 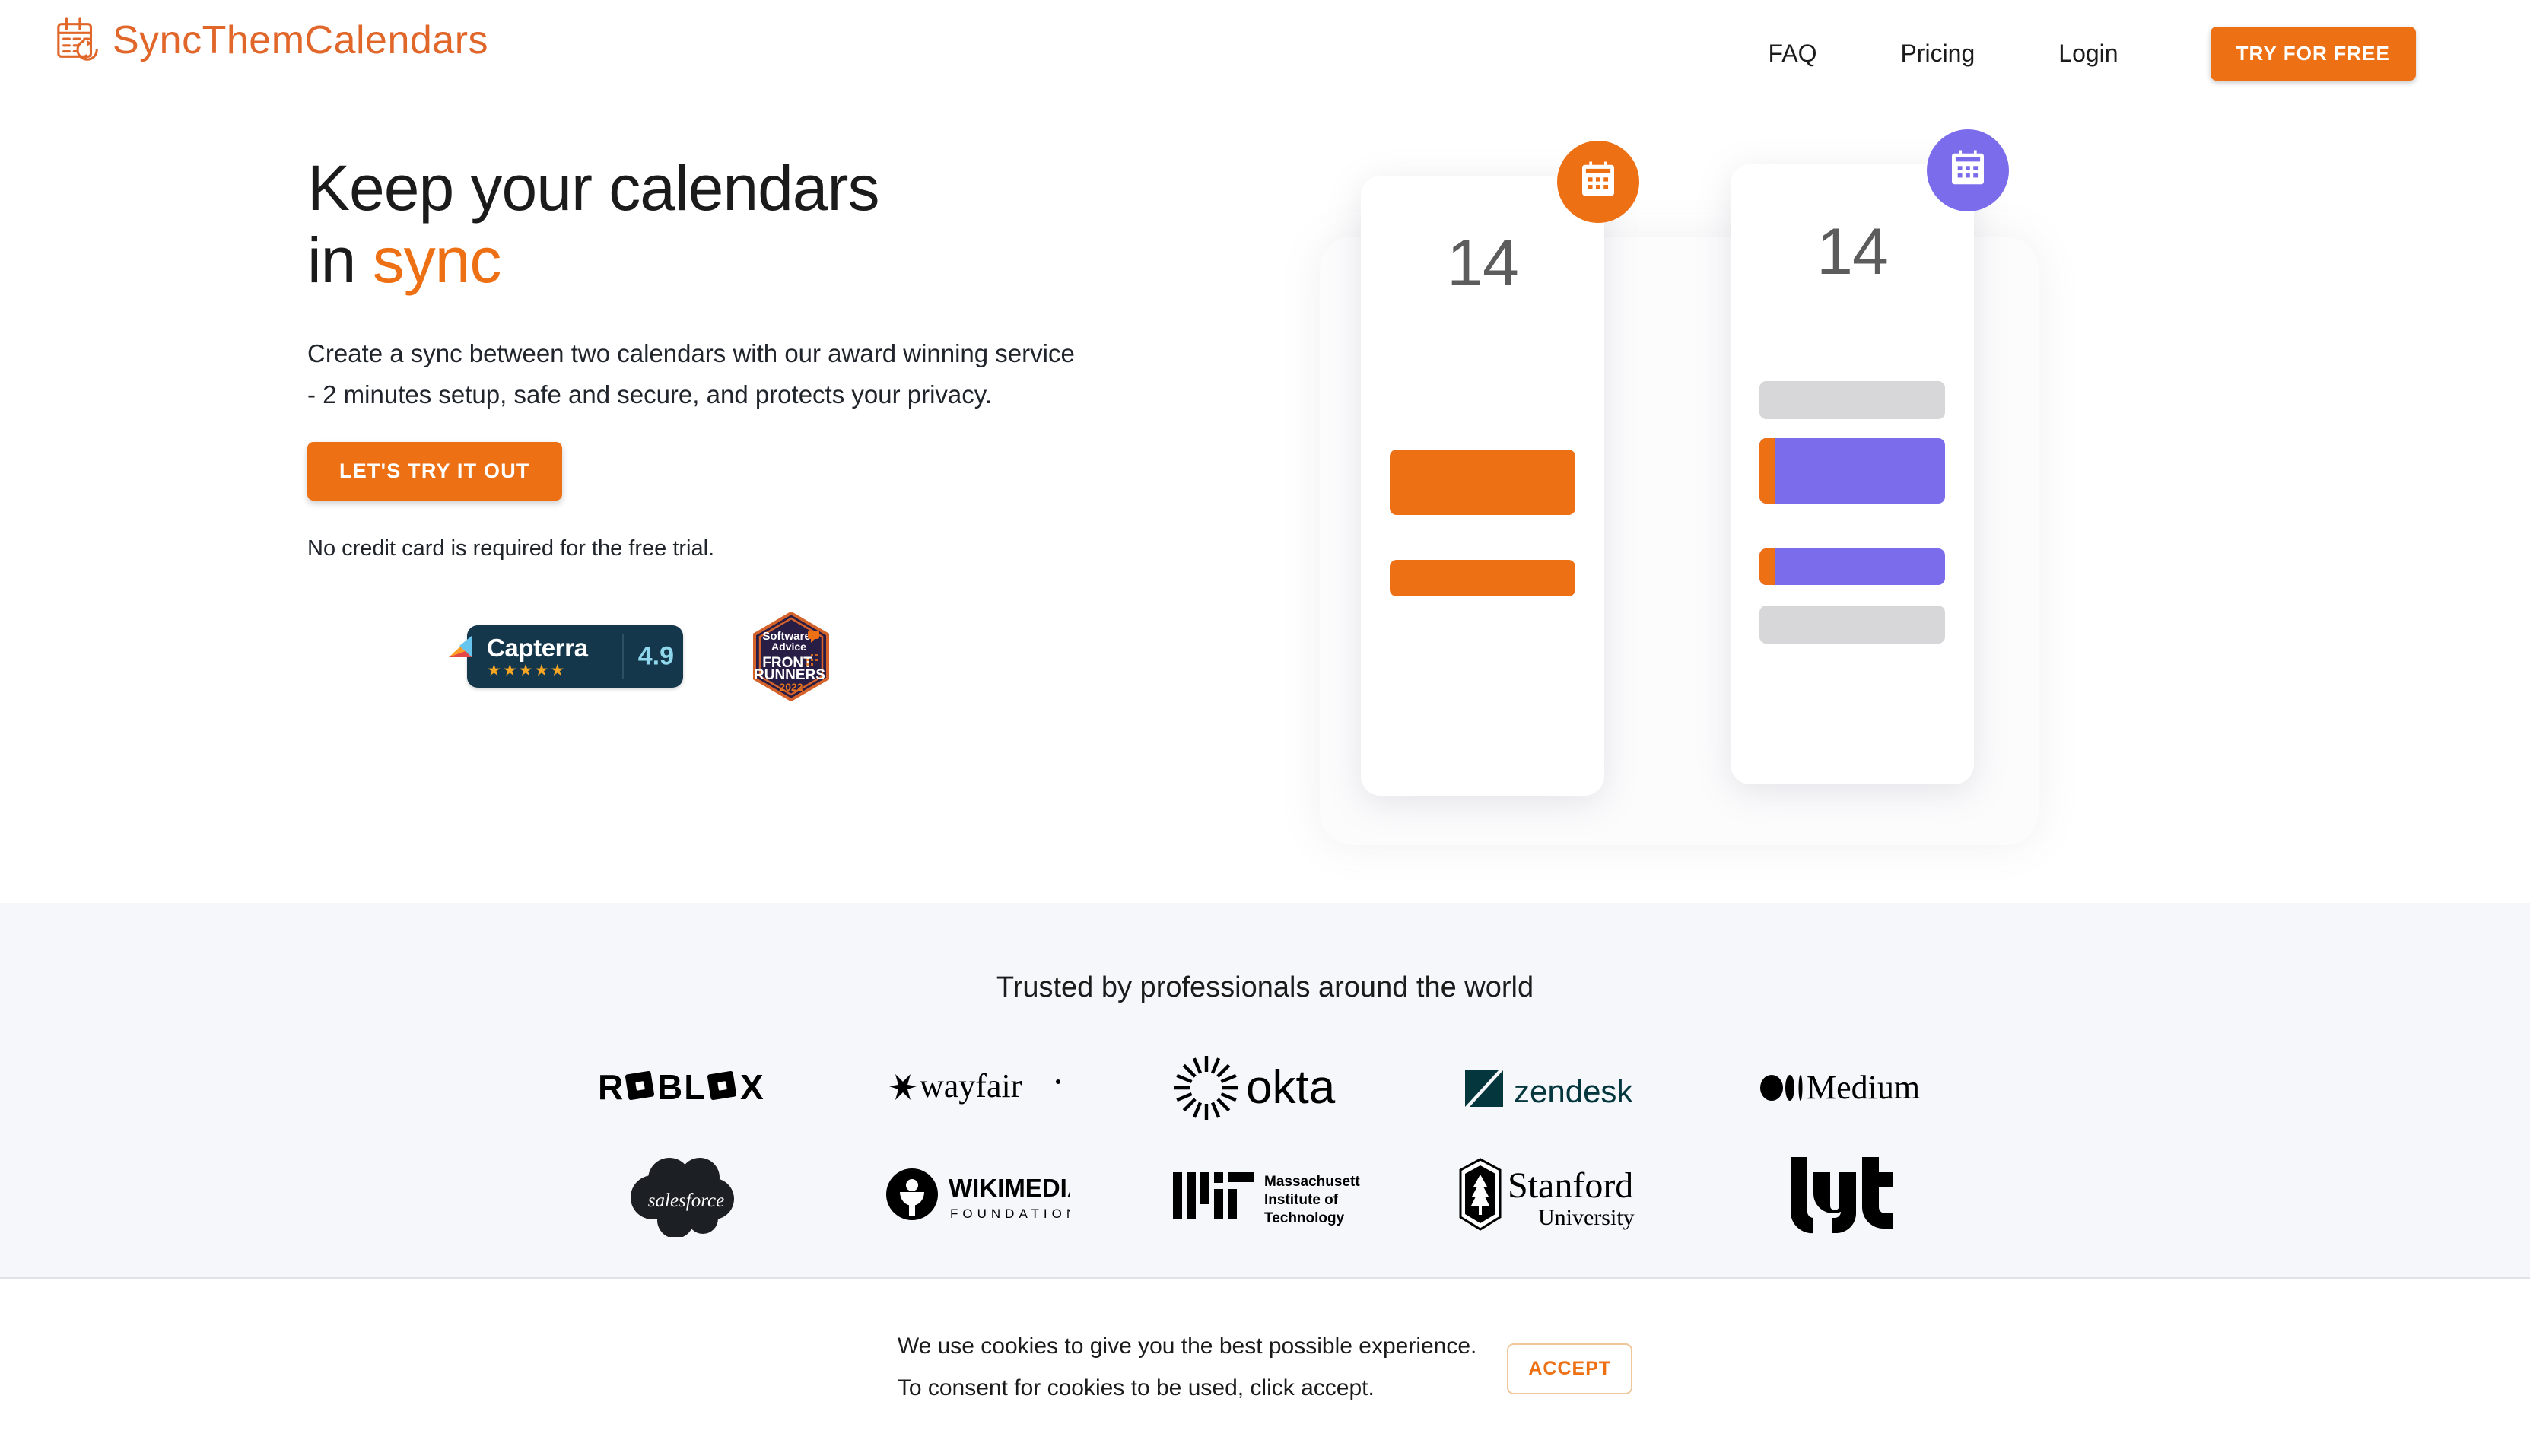 What do you see at coordinates (434, 471) in the screenshot?
I see `lets-try-it-out-button: LET'S TRY IT OUT` at bounding box center [434, 471].